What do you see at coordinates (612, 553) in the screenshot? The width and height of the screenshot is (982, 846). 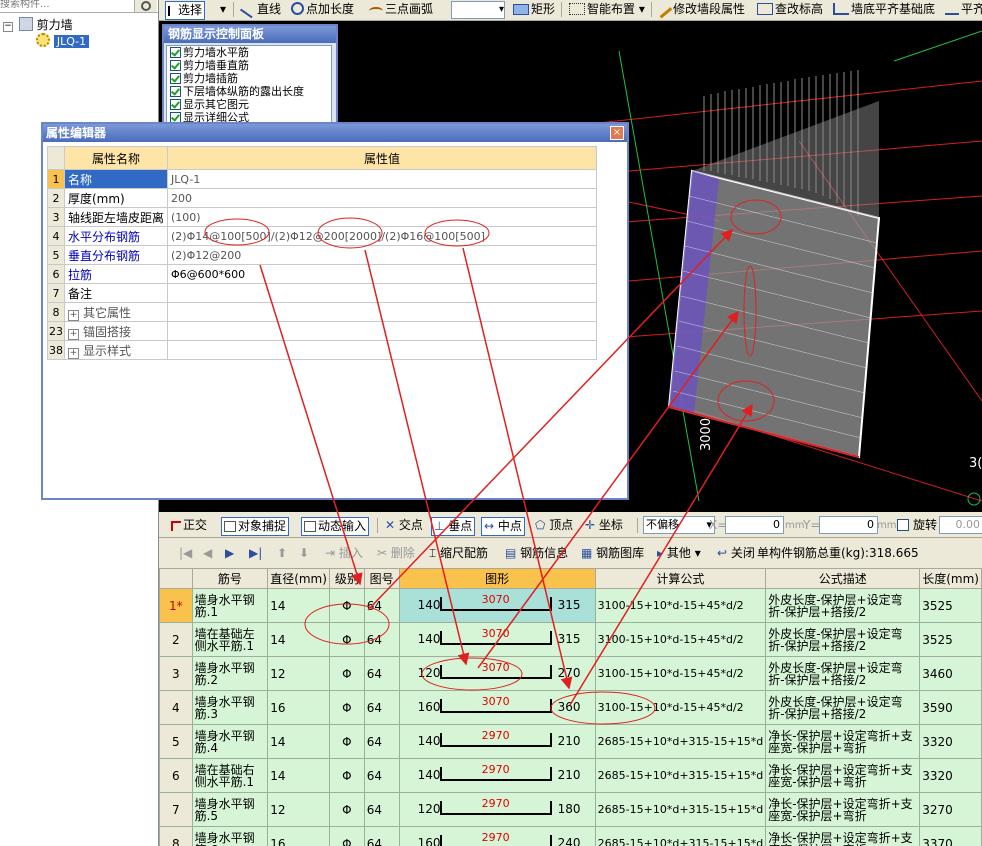 I see `rebar-library-button: ▦ 钢筋图库` at bounding box center [612, 553].